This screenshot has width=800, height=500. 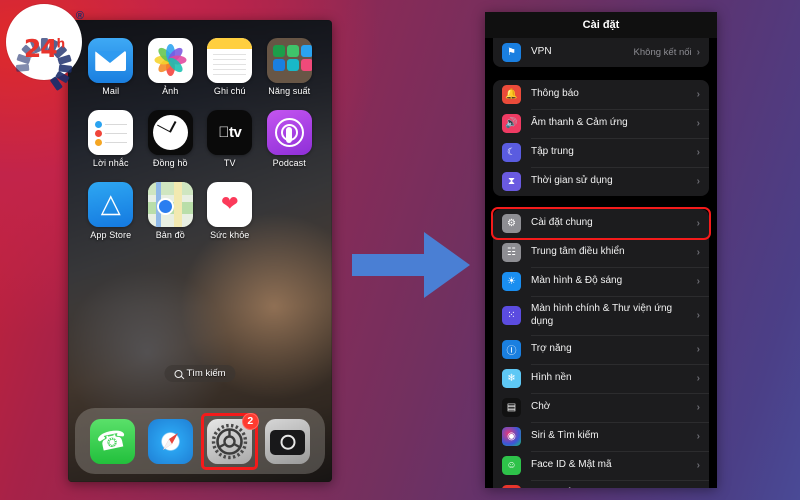 I want to click on settings-row-label: Cài đặt chung, so click(x=562, y=223).